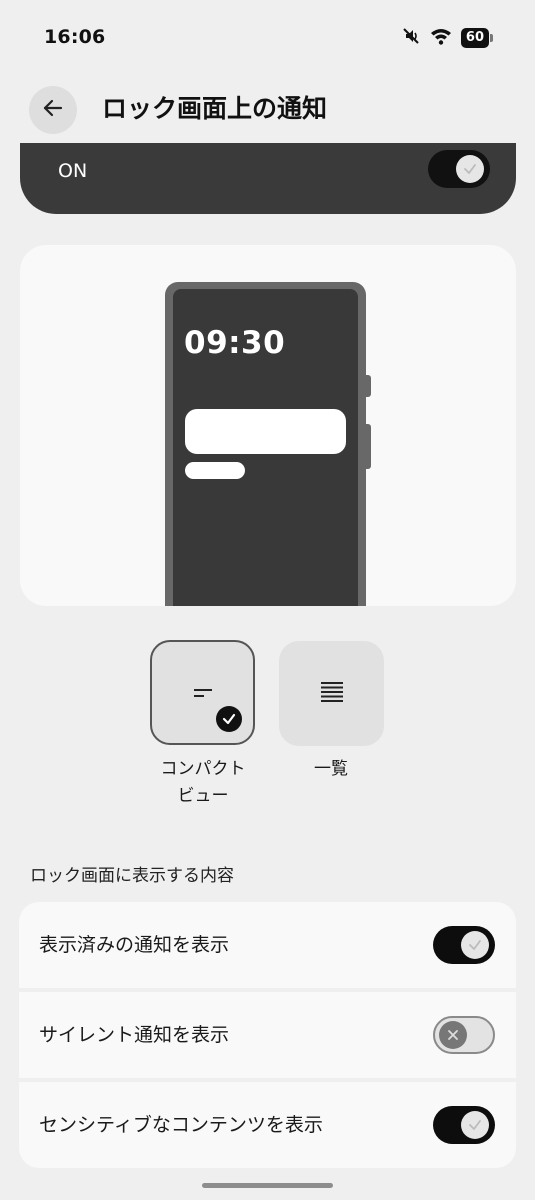  I want to click on preview-clock: 09:30, so click(235, 343).